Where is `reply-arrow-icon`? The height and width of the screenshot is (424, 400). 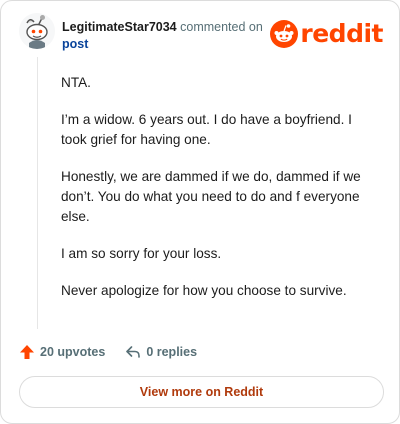
reply-arrow-icon is located at coordinates (133, 352).